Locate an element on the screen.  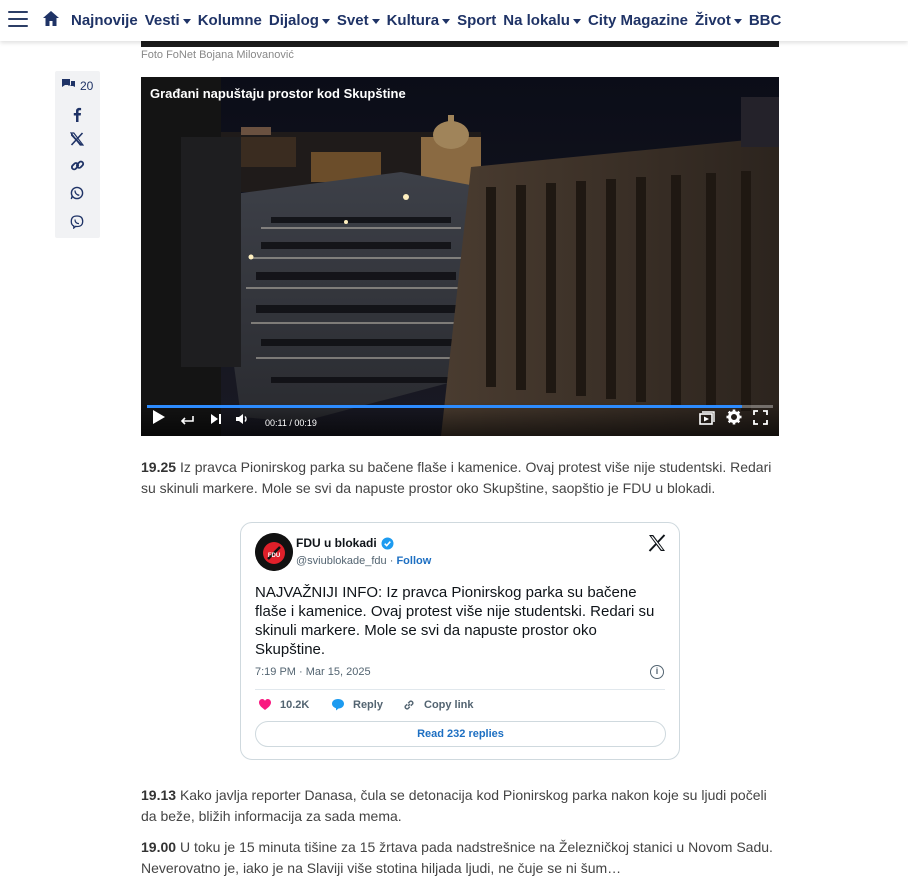
entry-time: 19.00 is located at coordinates (159, 847).